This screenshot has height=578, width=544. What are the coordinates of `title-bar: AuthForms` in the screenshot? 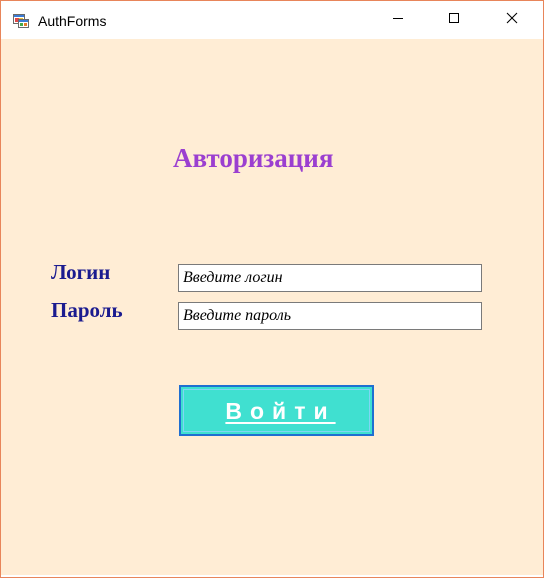 It's located at (272, 20).